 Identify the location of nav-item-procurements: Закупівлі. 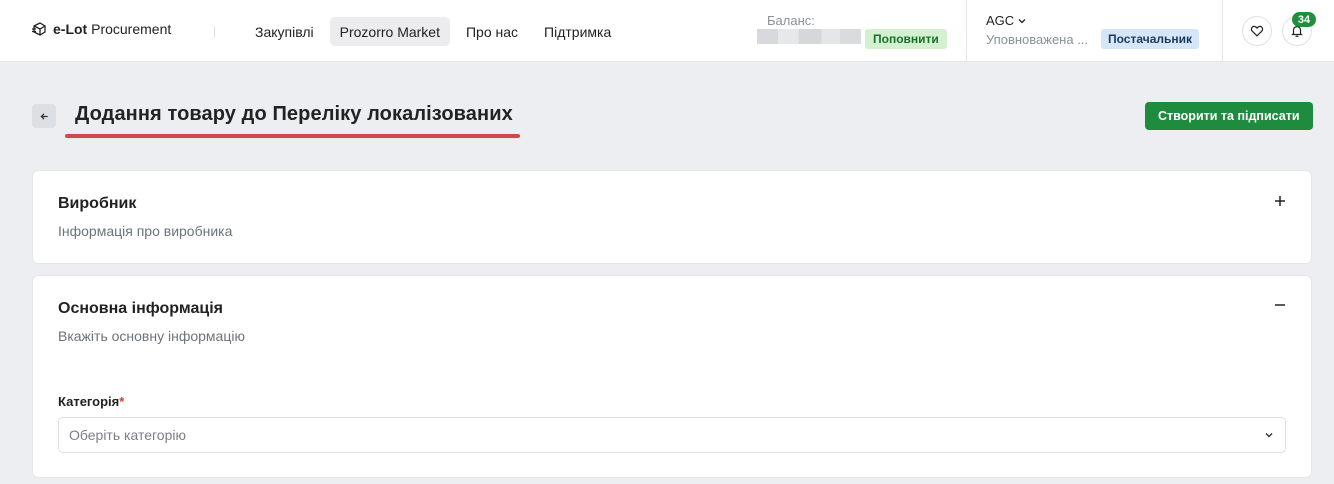
(284, 31).